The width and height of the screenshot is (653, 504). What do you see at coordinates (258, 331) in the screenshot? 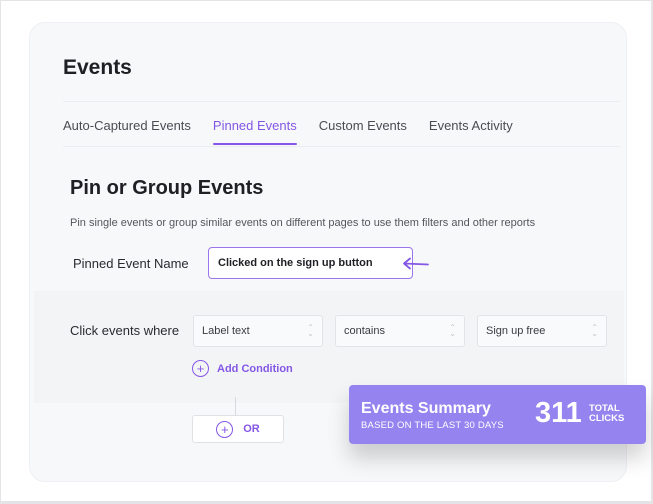
I see `property-select: Label text ⌃ ⌄` at bounding box center [258, 331].